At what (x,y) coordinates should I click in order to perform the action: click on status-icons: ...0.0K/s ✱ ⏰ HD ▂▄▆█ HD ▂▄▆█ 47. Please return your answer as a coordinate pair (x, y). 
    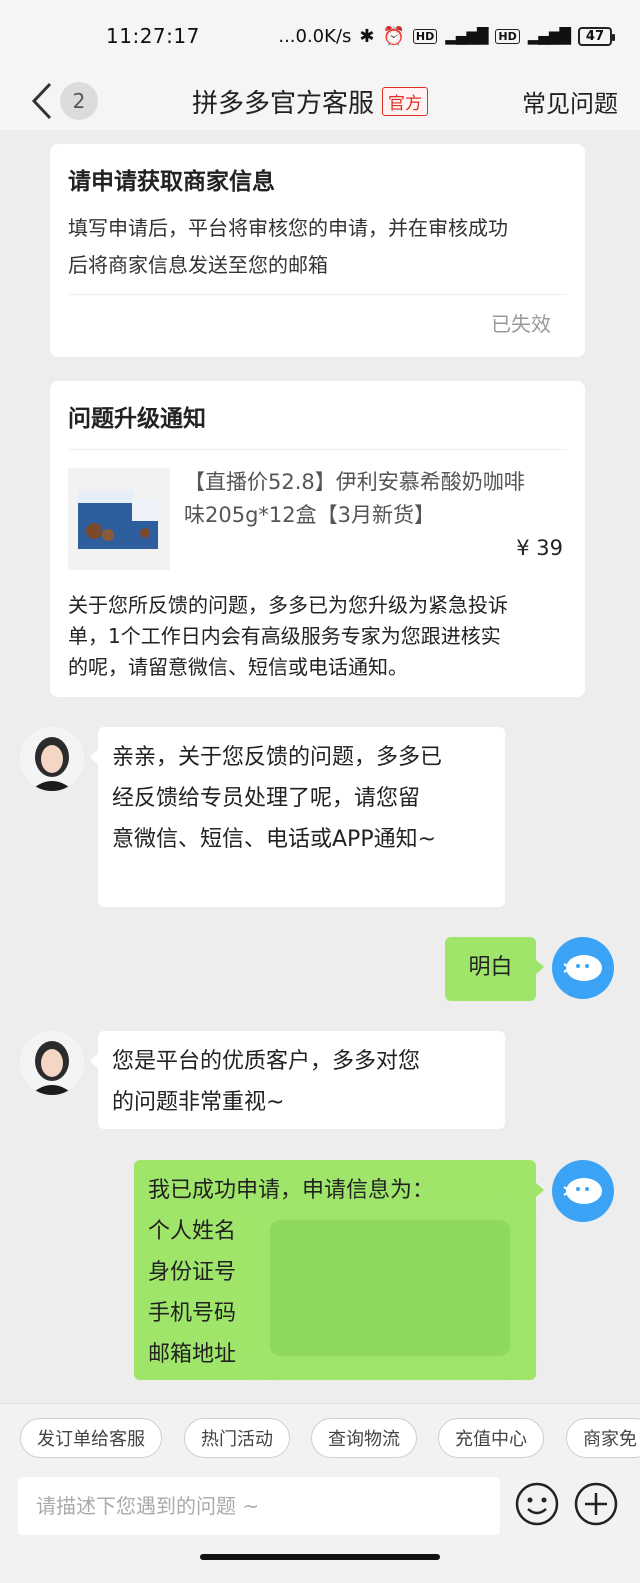
    Looking at the image, I should click on (447, 36).